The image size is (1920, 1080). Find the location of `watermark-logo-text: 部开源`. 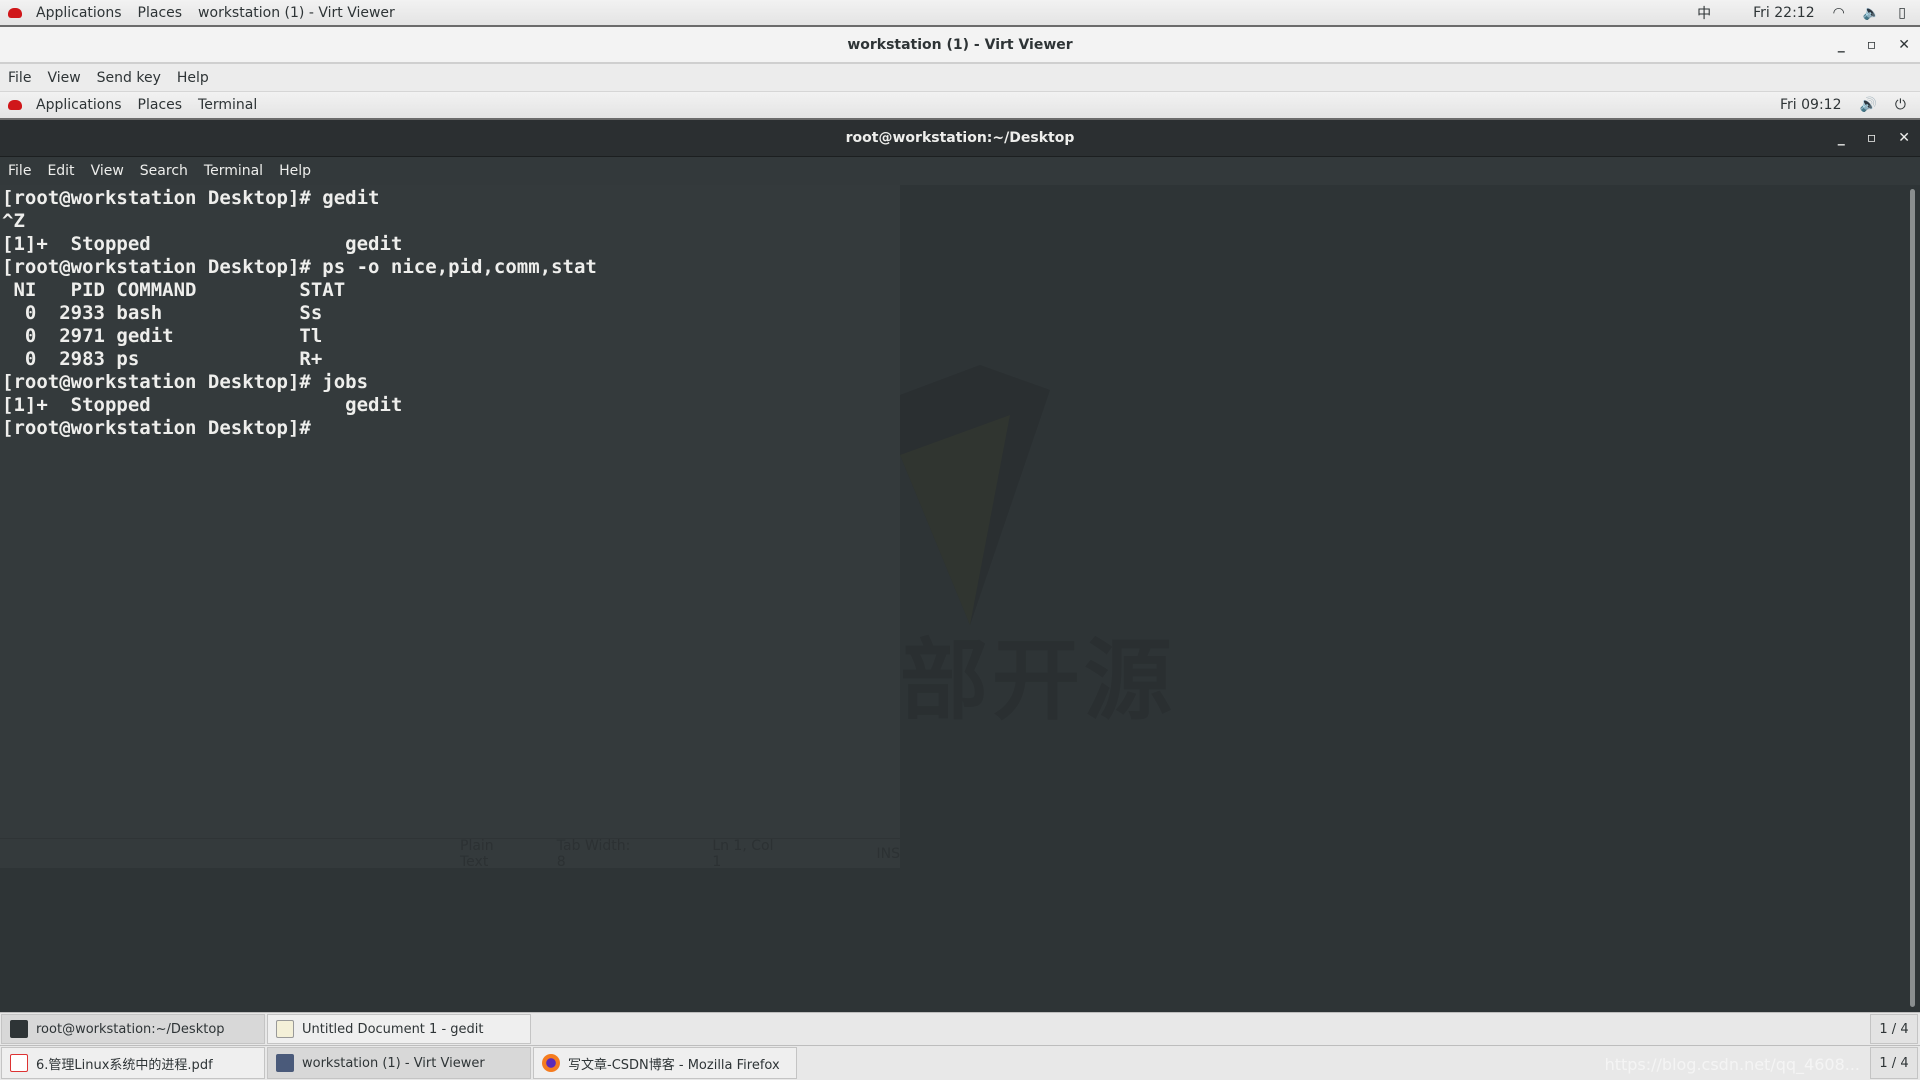

watermark-logo-text: 部开源 is located at coordinates (1038, 680).